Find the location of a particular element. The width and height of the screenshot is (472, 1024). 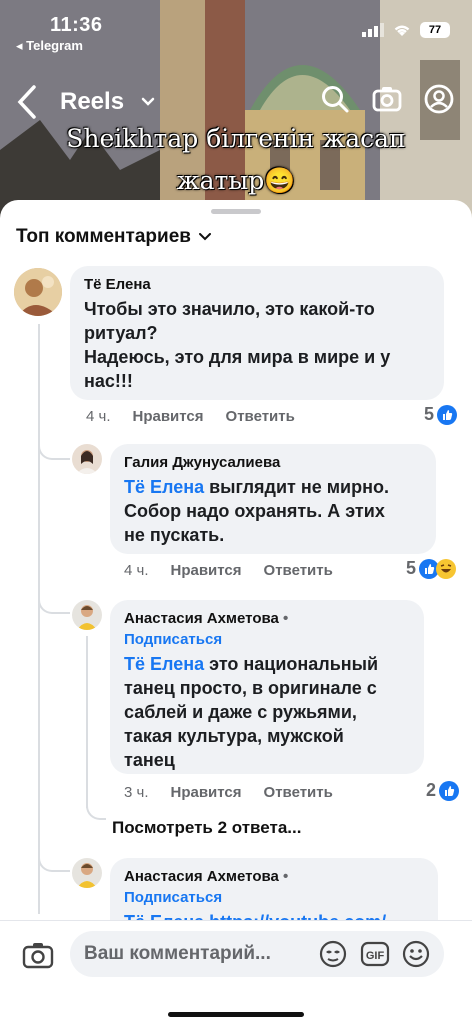

reels-actions is located at coordinates (387, 99).